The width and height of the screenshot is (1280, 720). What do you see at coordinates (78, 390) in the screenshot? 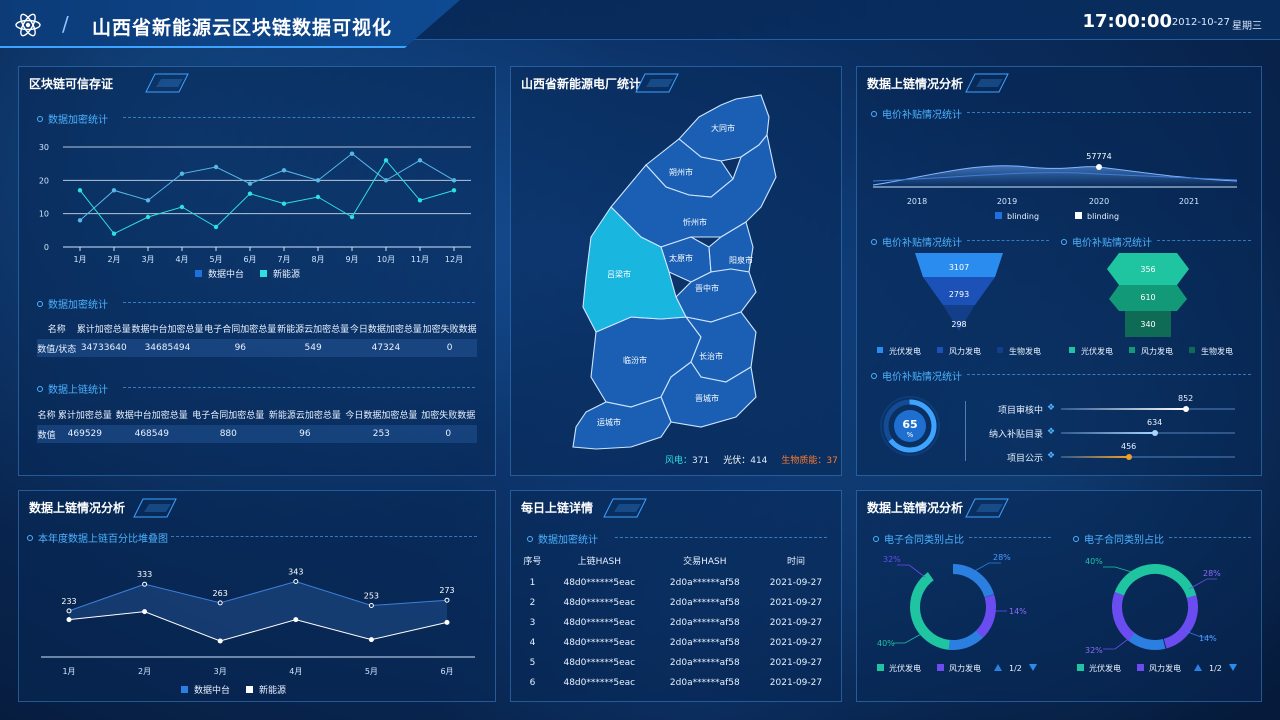
I see `subtitle-text: 数据上链统计` at bounding box center [78, 390].